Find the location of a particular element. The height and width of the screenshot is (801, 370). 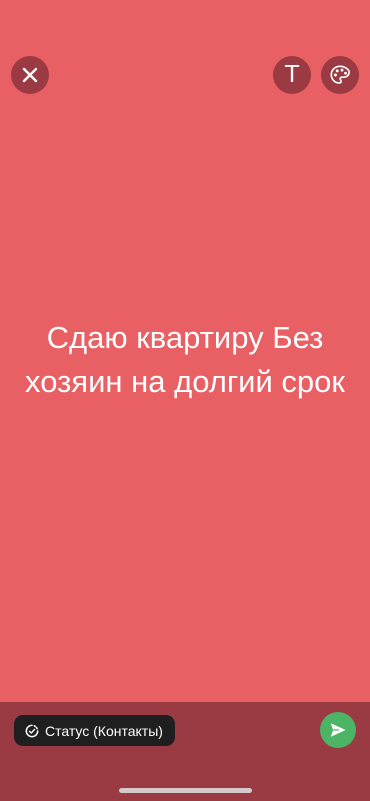

palette-icon is located at coordinates (340, 74).